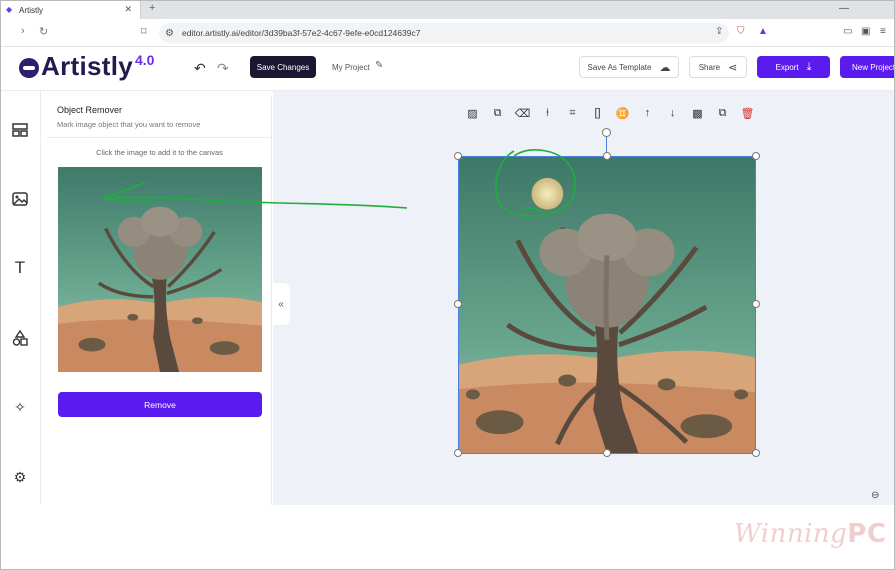  What do you see at coordinates (283, 67) in the screenshot?
I see `save-changes-button: Save Changes` at bounding box center [283, 67].